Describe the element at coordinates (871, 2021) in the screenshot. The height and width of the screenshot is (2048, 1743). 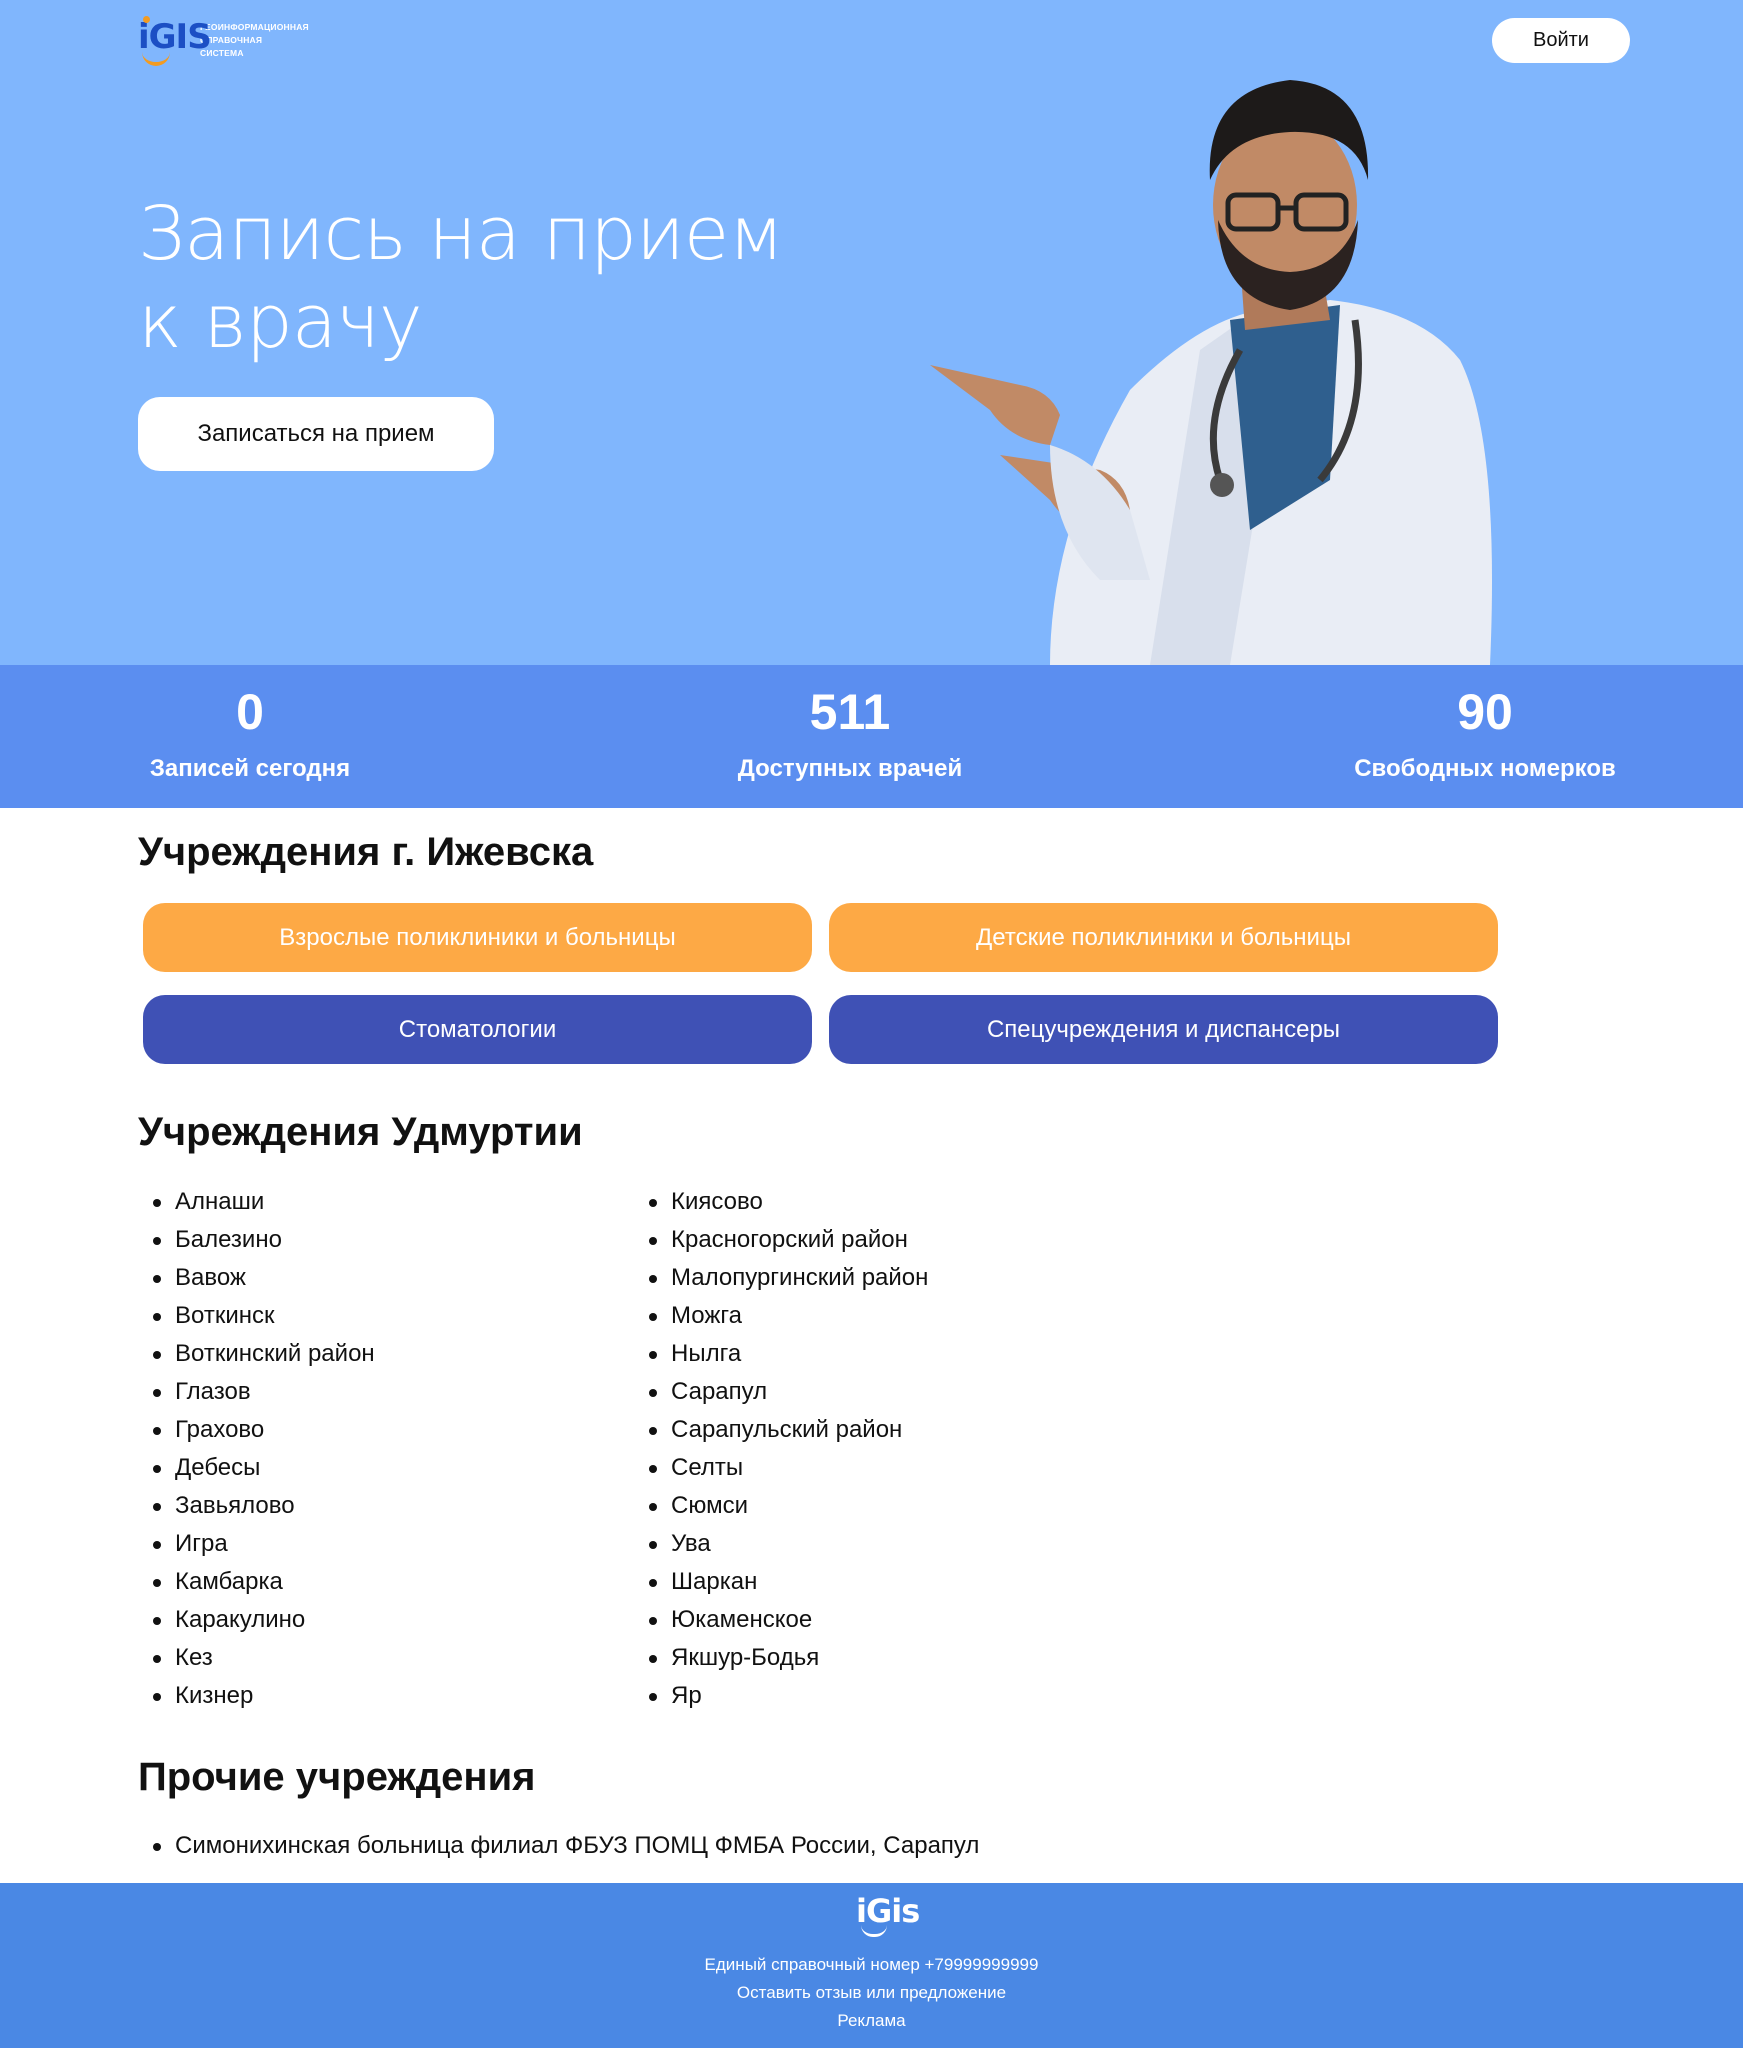
I see `footer-ads-link: Реклама` at that location.